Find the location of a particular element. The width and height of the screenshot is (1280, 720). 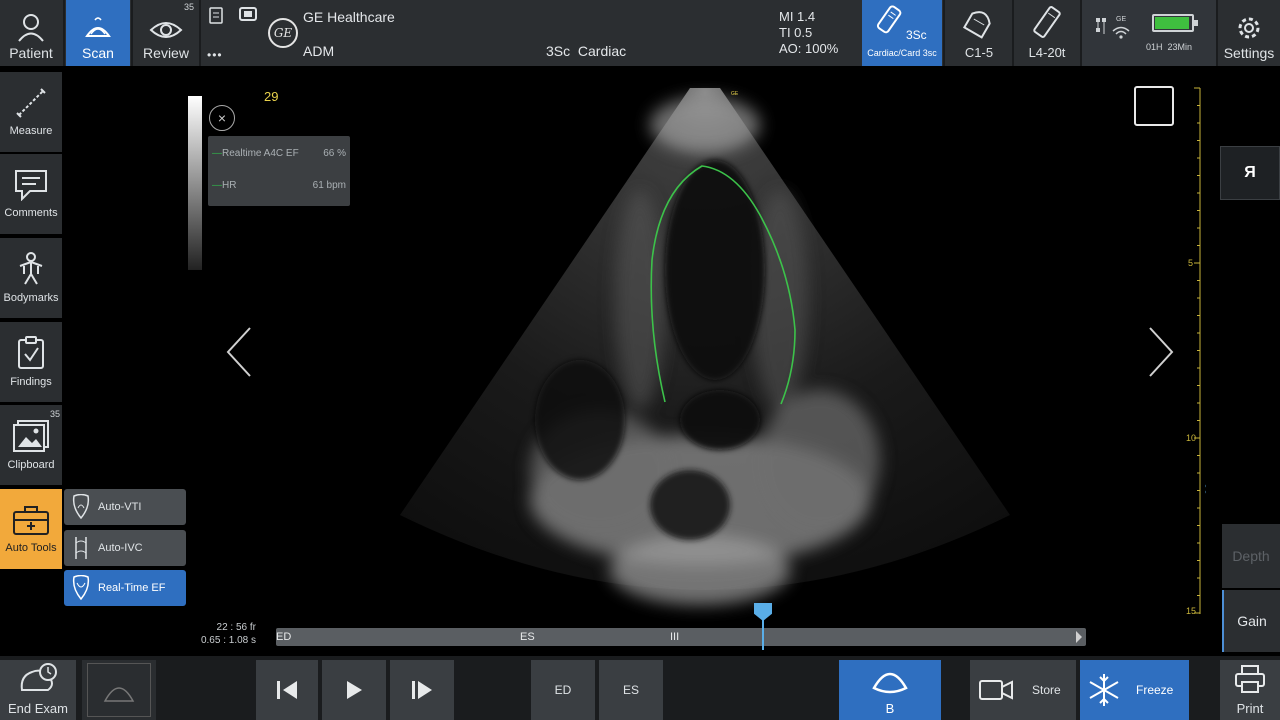

b-mode-button: B is located at coordinates (890, 690).